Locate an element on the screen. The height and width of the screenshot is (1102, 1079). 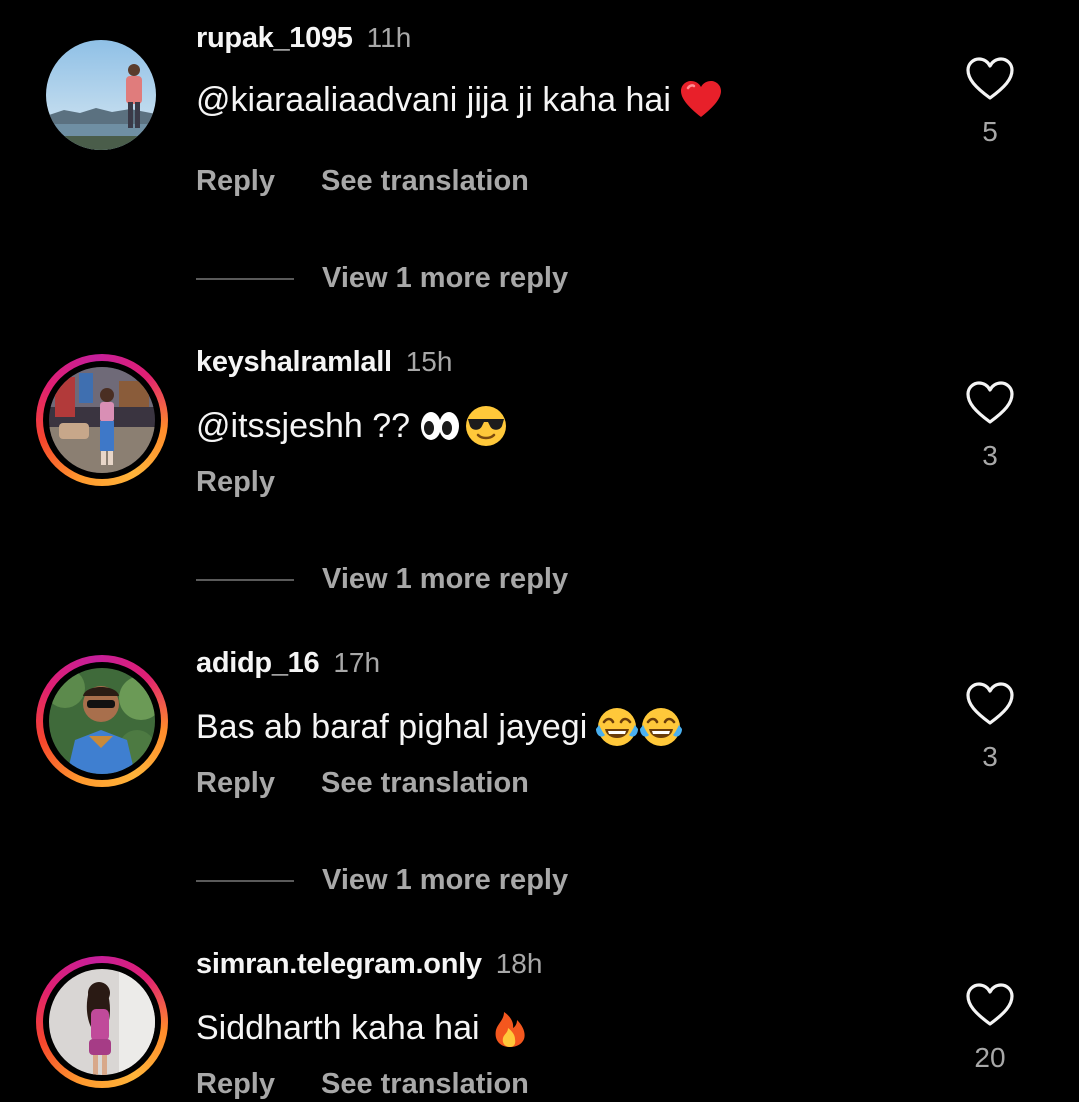
username: rupak_1095 is located at coordinates (274, 38).